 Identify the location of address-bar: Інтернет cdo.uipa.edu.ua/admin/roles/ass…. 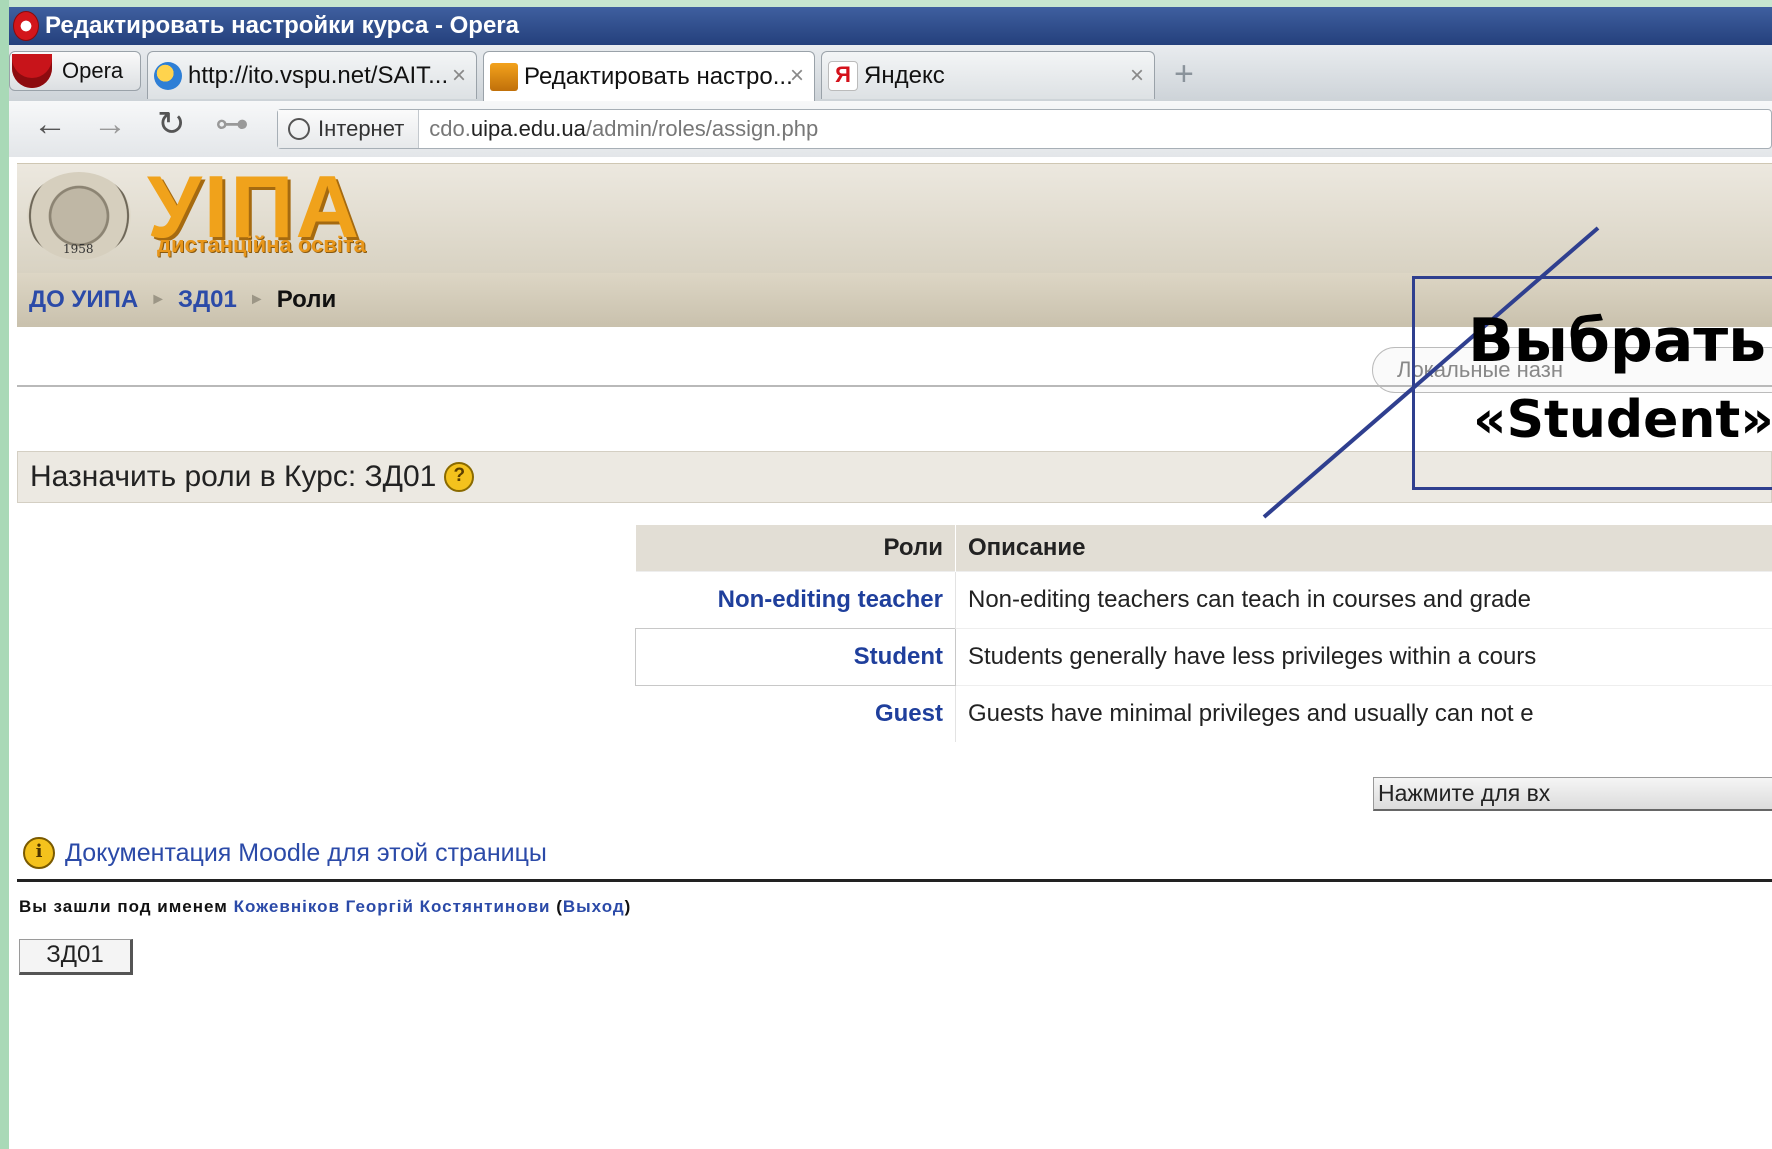
(1024, 129).